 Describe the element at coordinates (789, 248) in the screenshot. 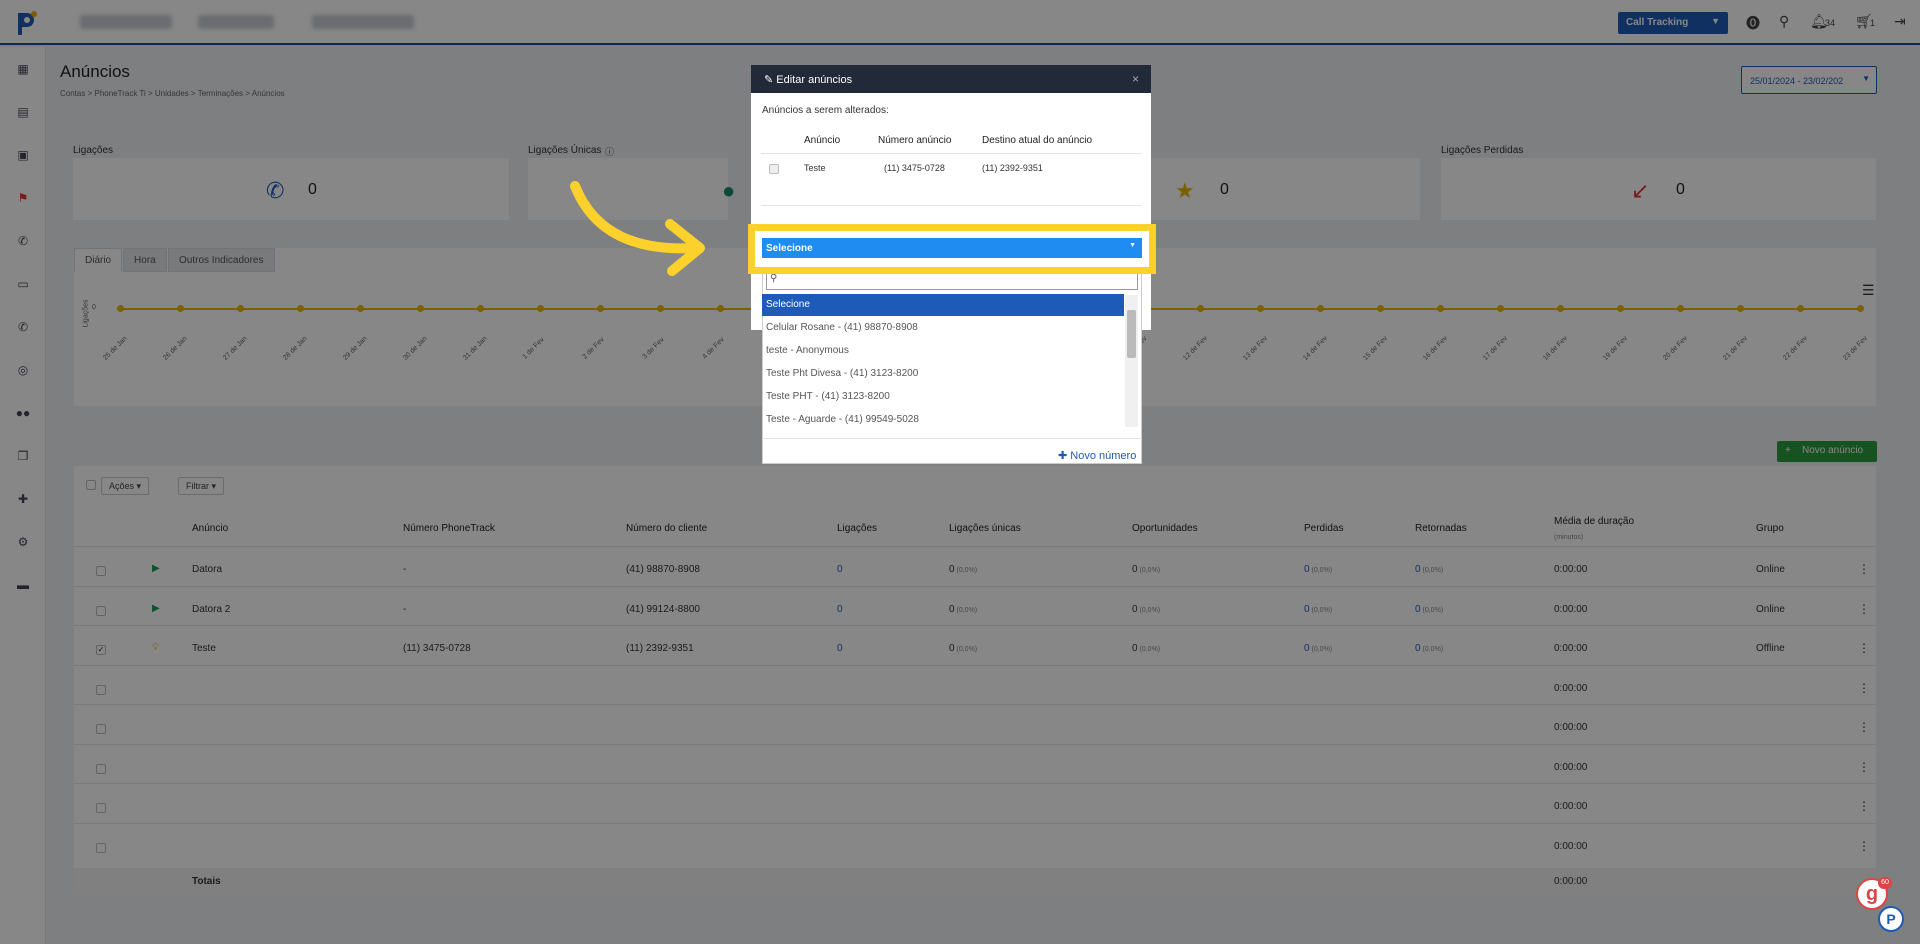

I see `destination-select-value: Selecione` at that location.